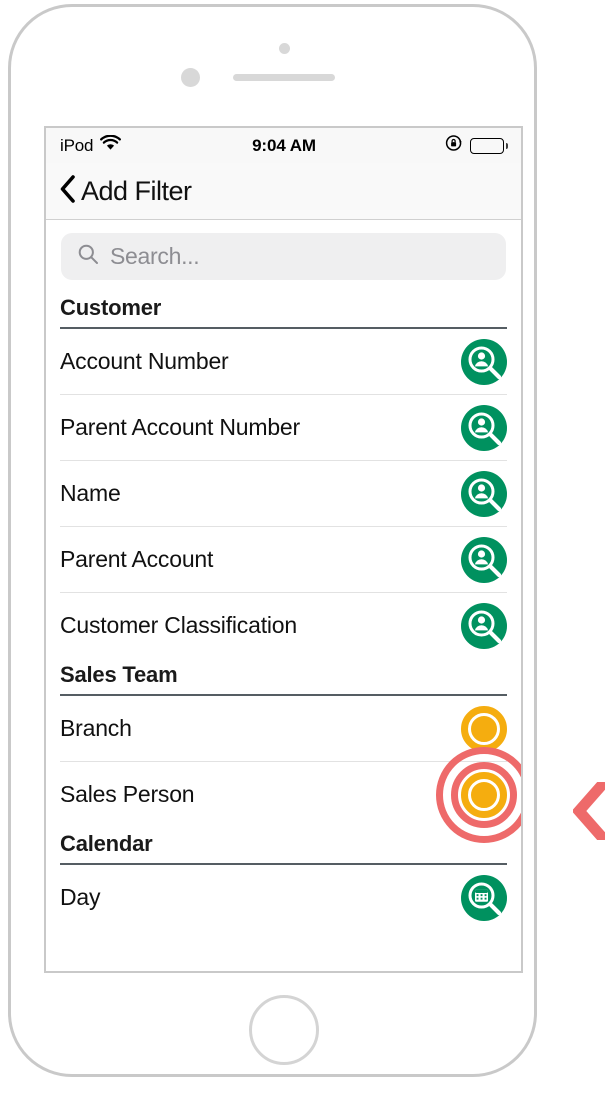 This screenshot has height=1094, width=611. What do you see at coordinates (283, 846) in the screenshot?
I see `section-header: Calendar` at bounding box center [283, 846].